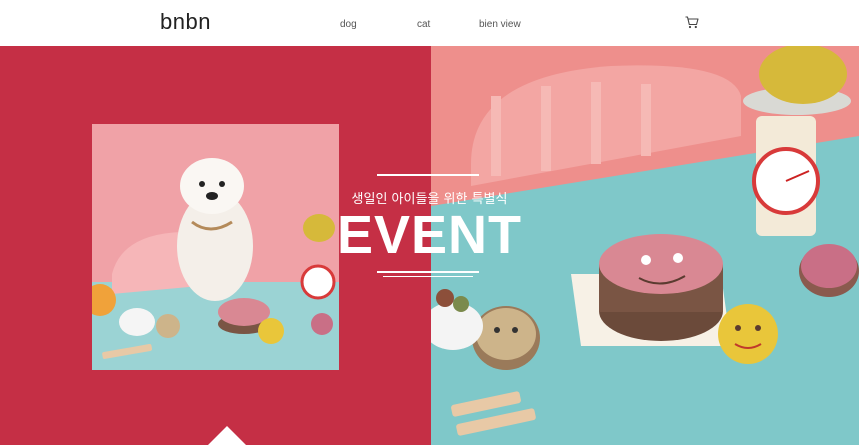 Image resolution: width=859 pixels, height=445 pixels. Describe the element at coordinates (429, 235) in the screenshot. I see `event-title: EVENT` at that location.